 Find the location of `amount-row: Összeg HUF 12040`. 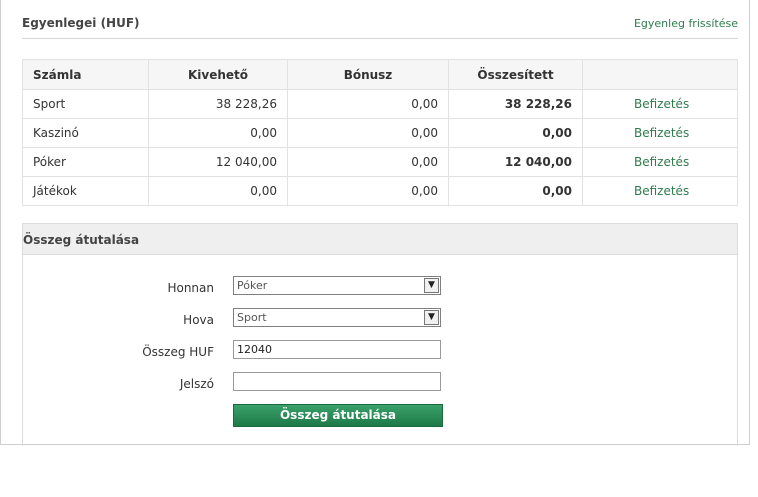

amount-row: Összeg HUF 12040 is located at coordinates (381, 352).